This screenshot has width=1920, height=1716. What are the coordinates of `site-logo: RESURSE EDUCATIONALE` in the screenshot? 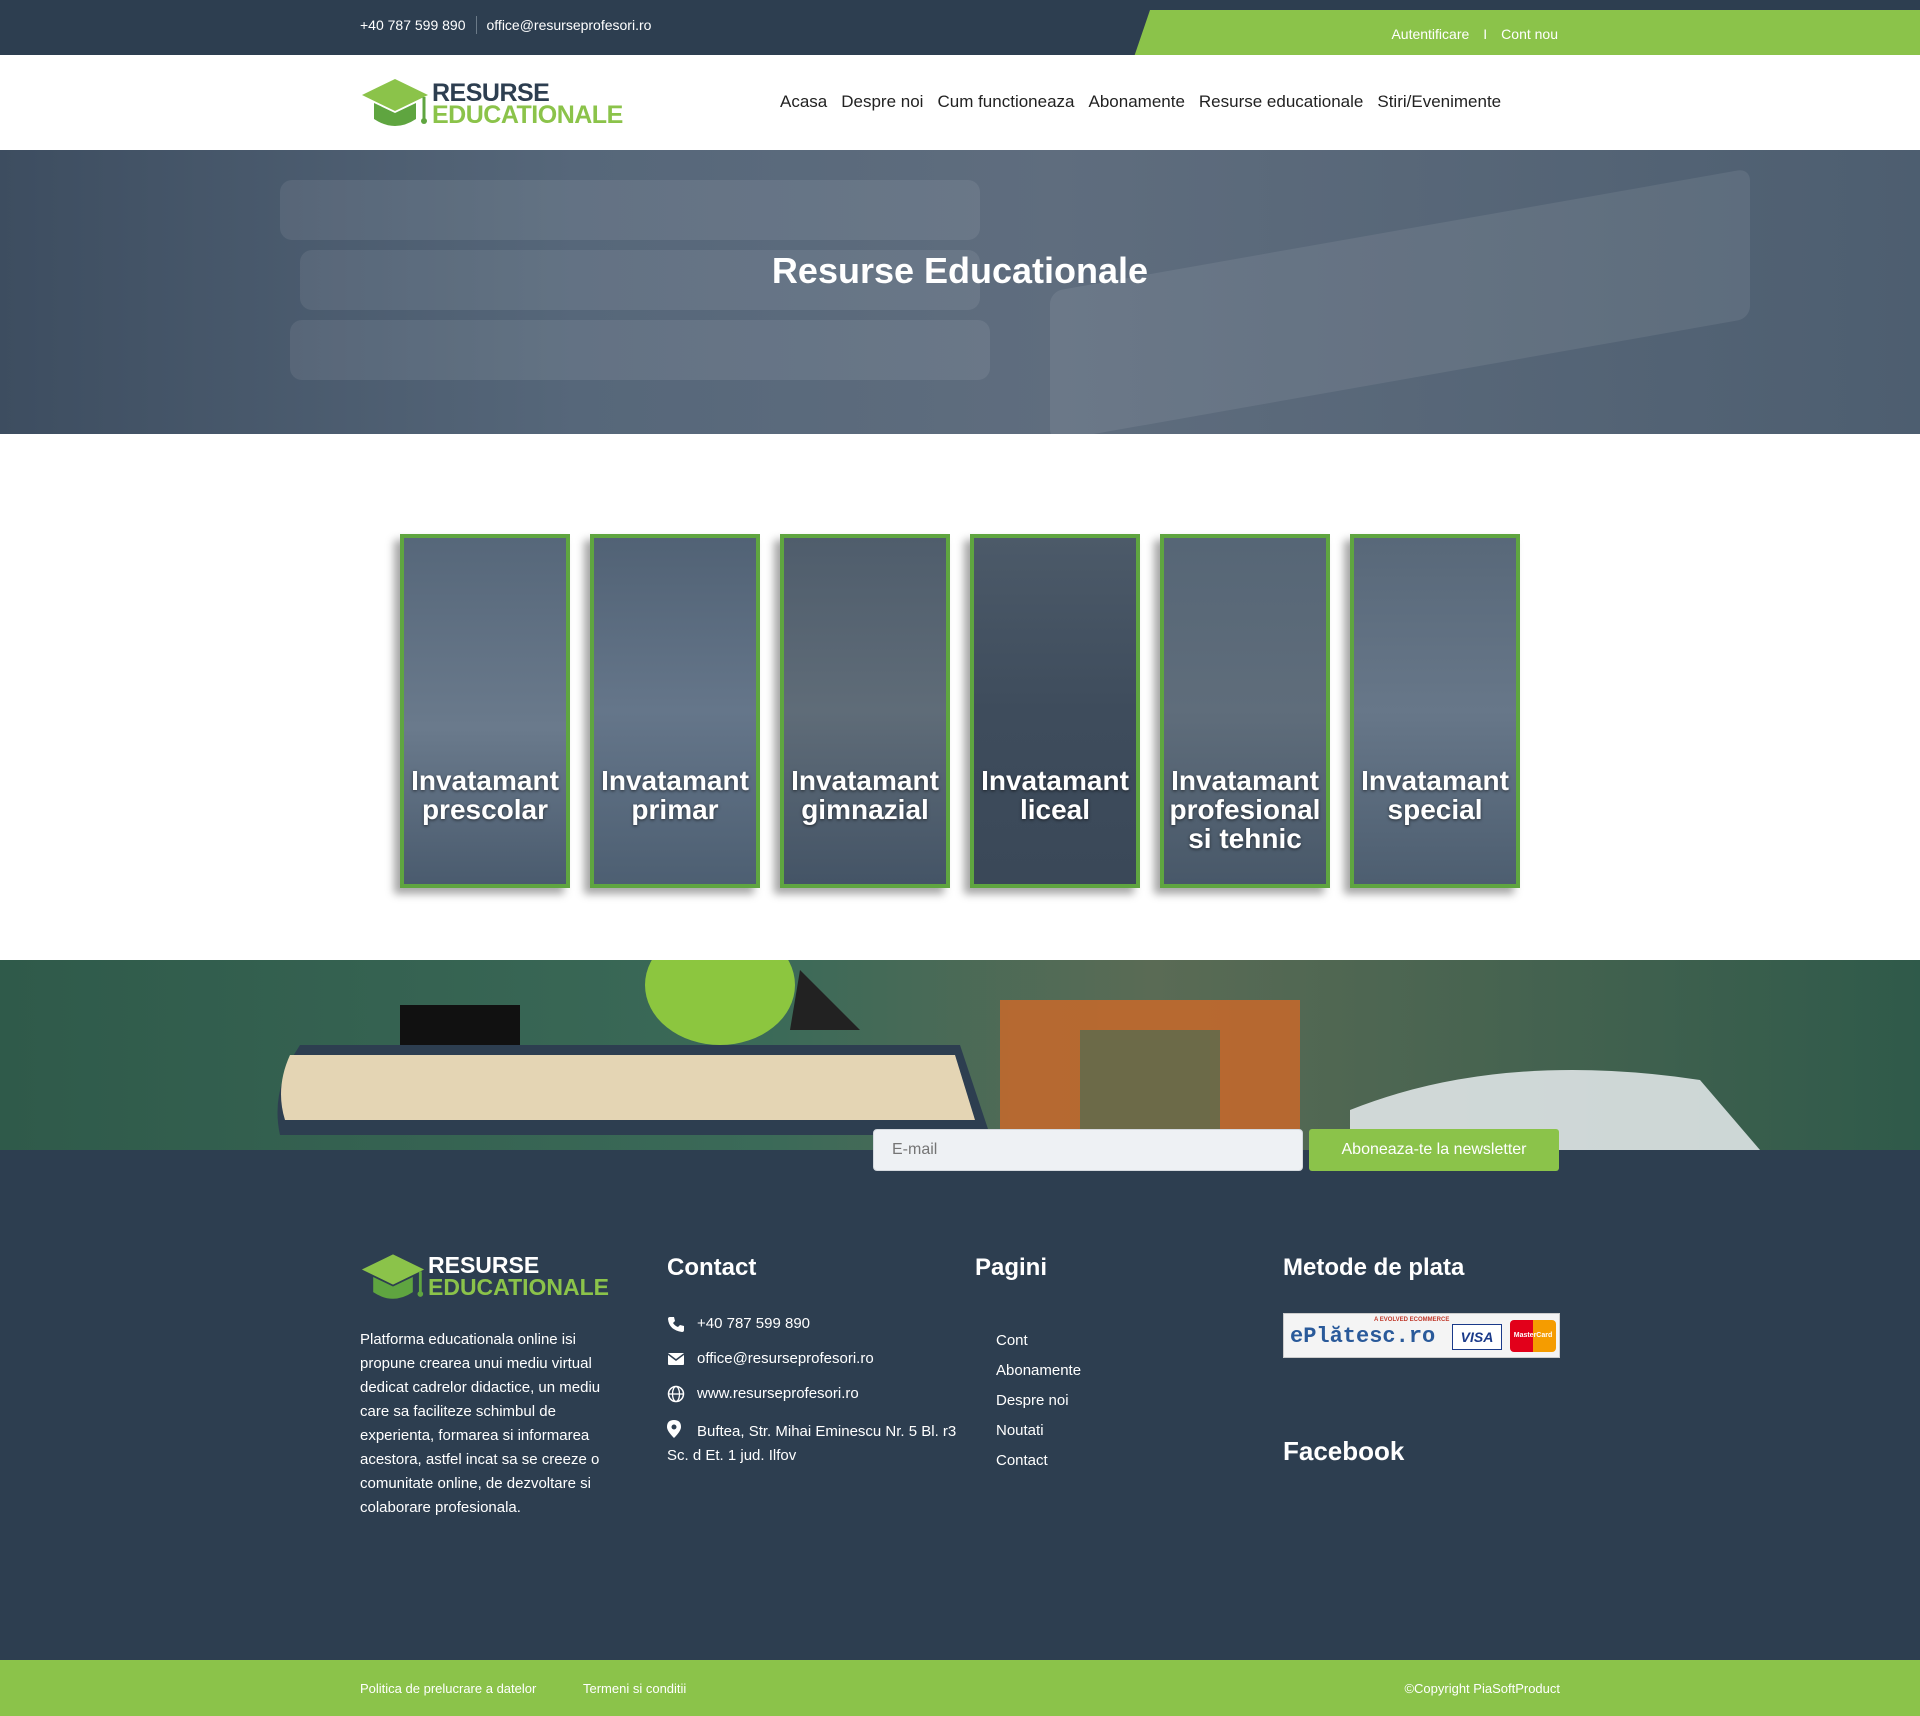 It's located at (495, 104).